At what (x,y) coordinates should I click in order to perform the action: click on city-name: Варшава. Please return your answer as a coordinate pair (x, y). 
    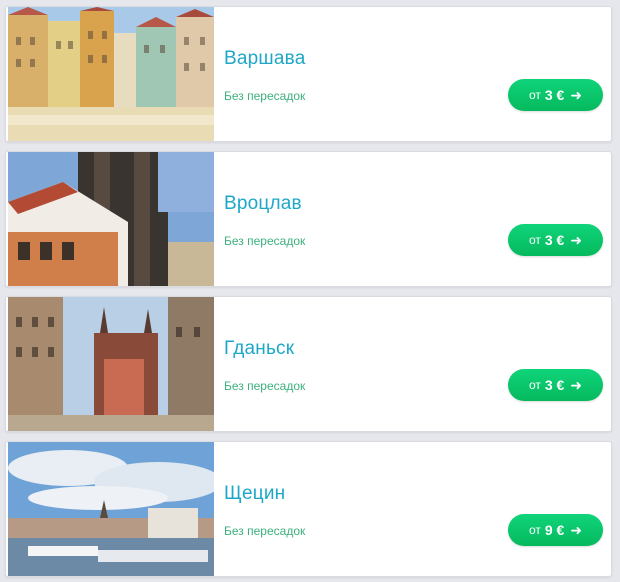
    Looking at the image, I should click on (264, 59).